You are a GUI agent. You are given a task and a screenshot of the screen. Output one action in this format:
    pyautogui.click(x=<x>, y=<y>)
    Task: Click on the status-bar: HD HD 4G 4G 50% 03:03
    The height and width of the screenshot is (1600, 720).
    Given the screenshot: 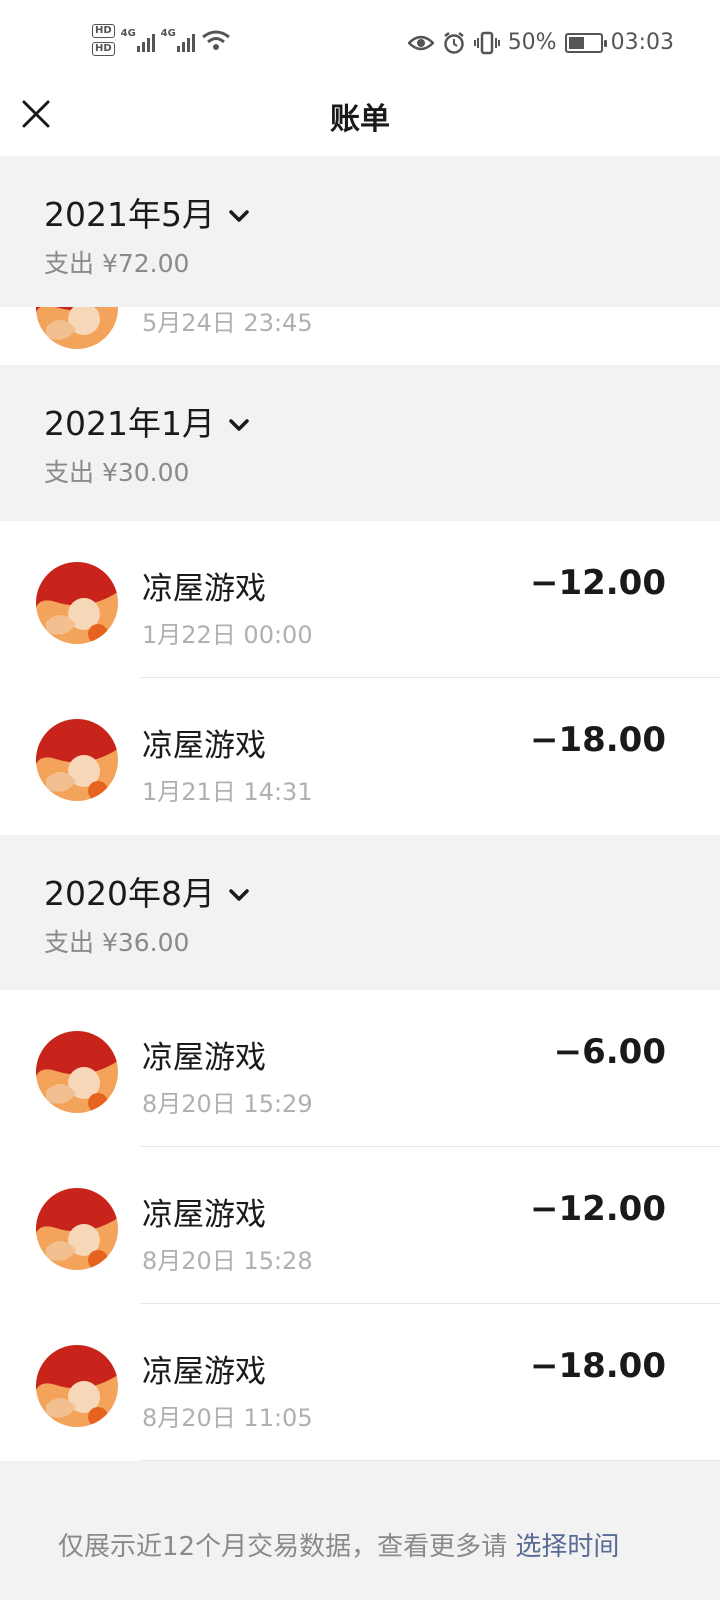 What is the action you would take?
    pyautogui.click(x=360, y=43)
    